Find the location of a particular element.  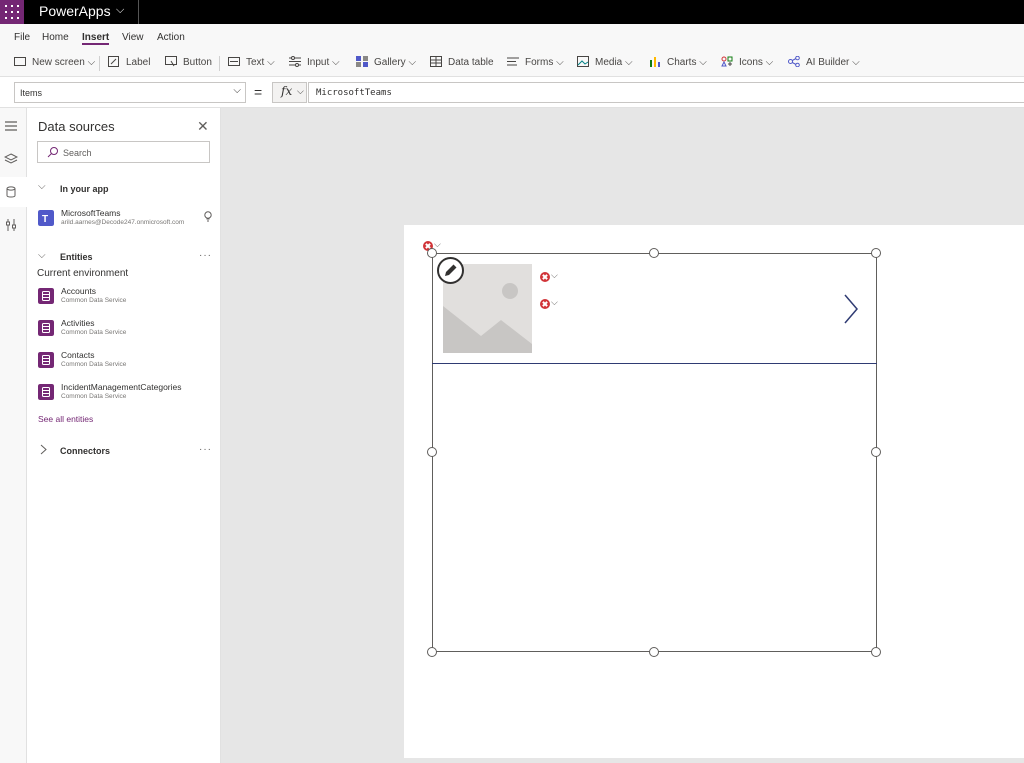

teams-icon: T is located at coordinates (46, 218).